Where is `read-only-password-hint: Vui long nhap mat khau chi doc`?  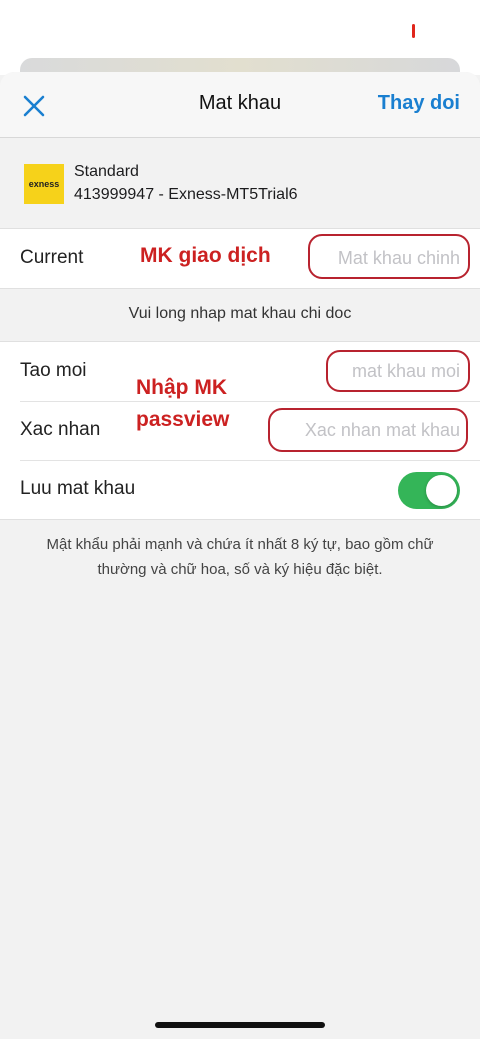
read-only-password-hint: Vui long nhap mat khau chi doc is located at coordinates (240, 313).